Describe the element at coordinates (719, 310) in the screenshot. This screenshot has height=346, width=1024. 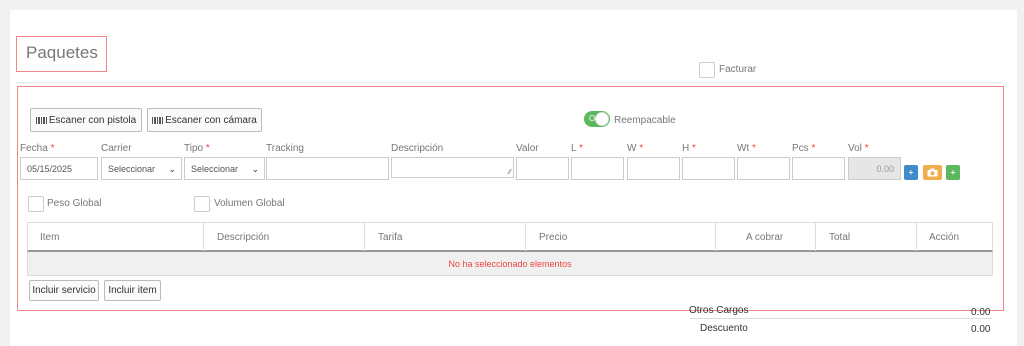
I see `otros-cargos-label: Otros Cargos` at that location.